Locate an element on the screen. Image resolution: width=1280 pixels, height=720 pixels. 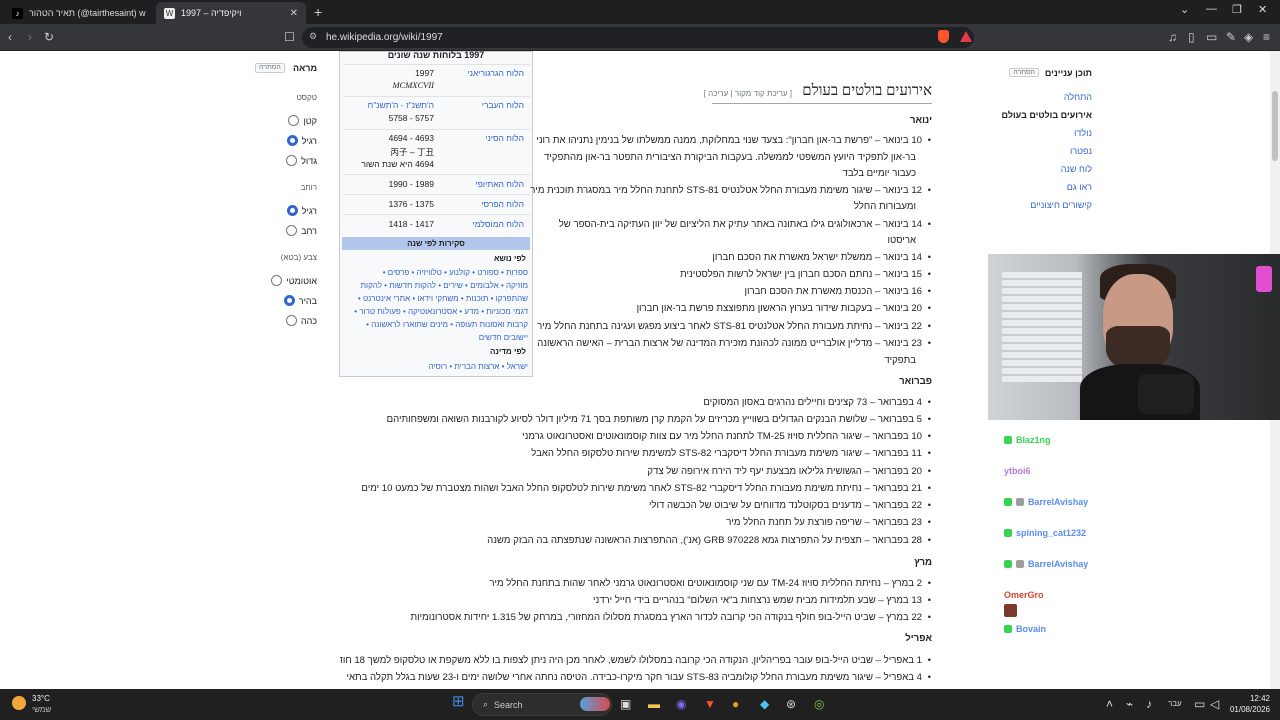
color-label: צבע (בטא) is located at coordinates (298, 257).